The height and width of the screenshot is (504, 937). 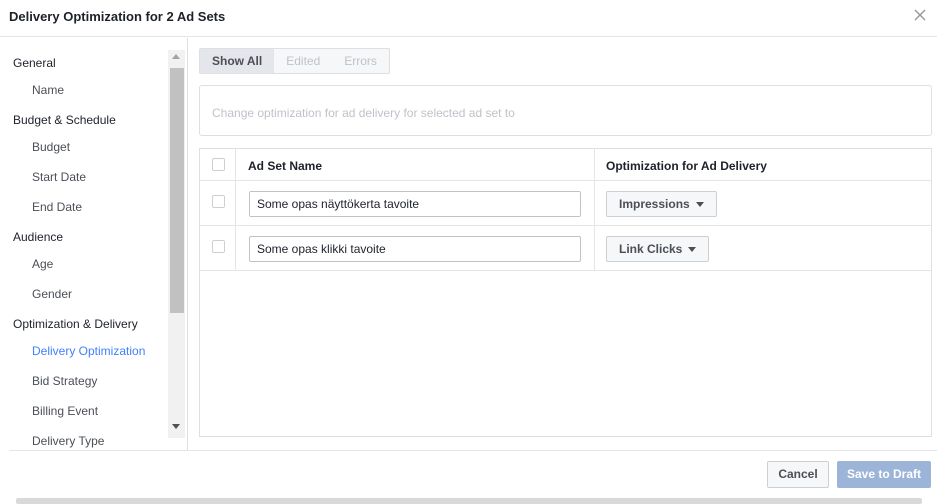 What do you see at coordinates (565, 165) in the screenshot?
I see `table-header-row: Ad Set Name Optimization for Ad Delivery` at bounding box center [565, 165].